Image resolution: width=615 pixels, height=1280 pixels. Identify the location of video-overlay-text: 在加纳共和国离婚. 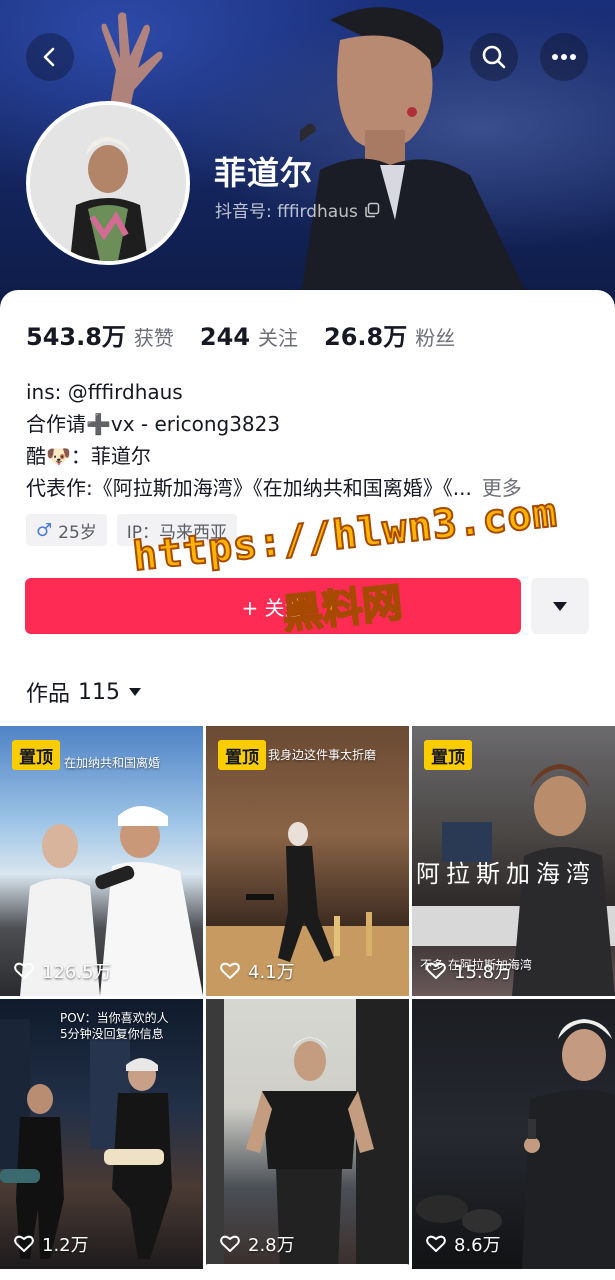
(112, 763).